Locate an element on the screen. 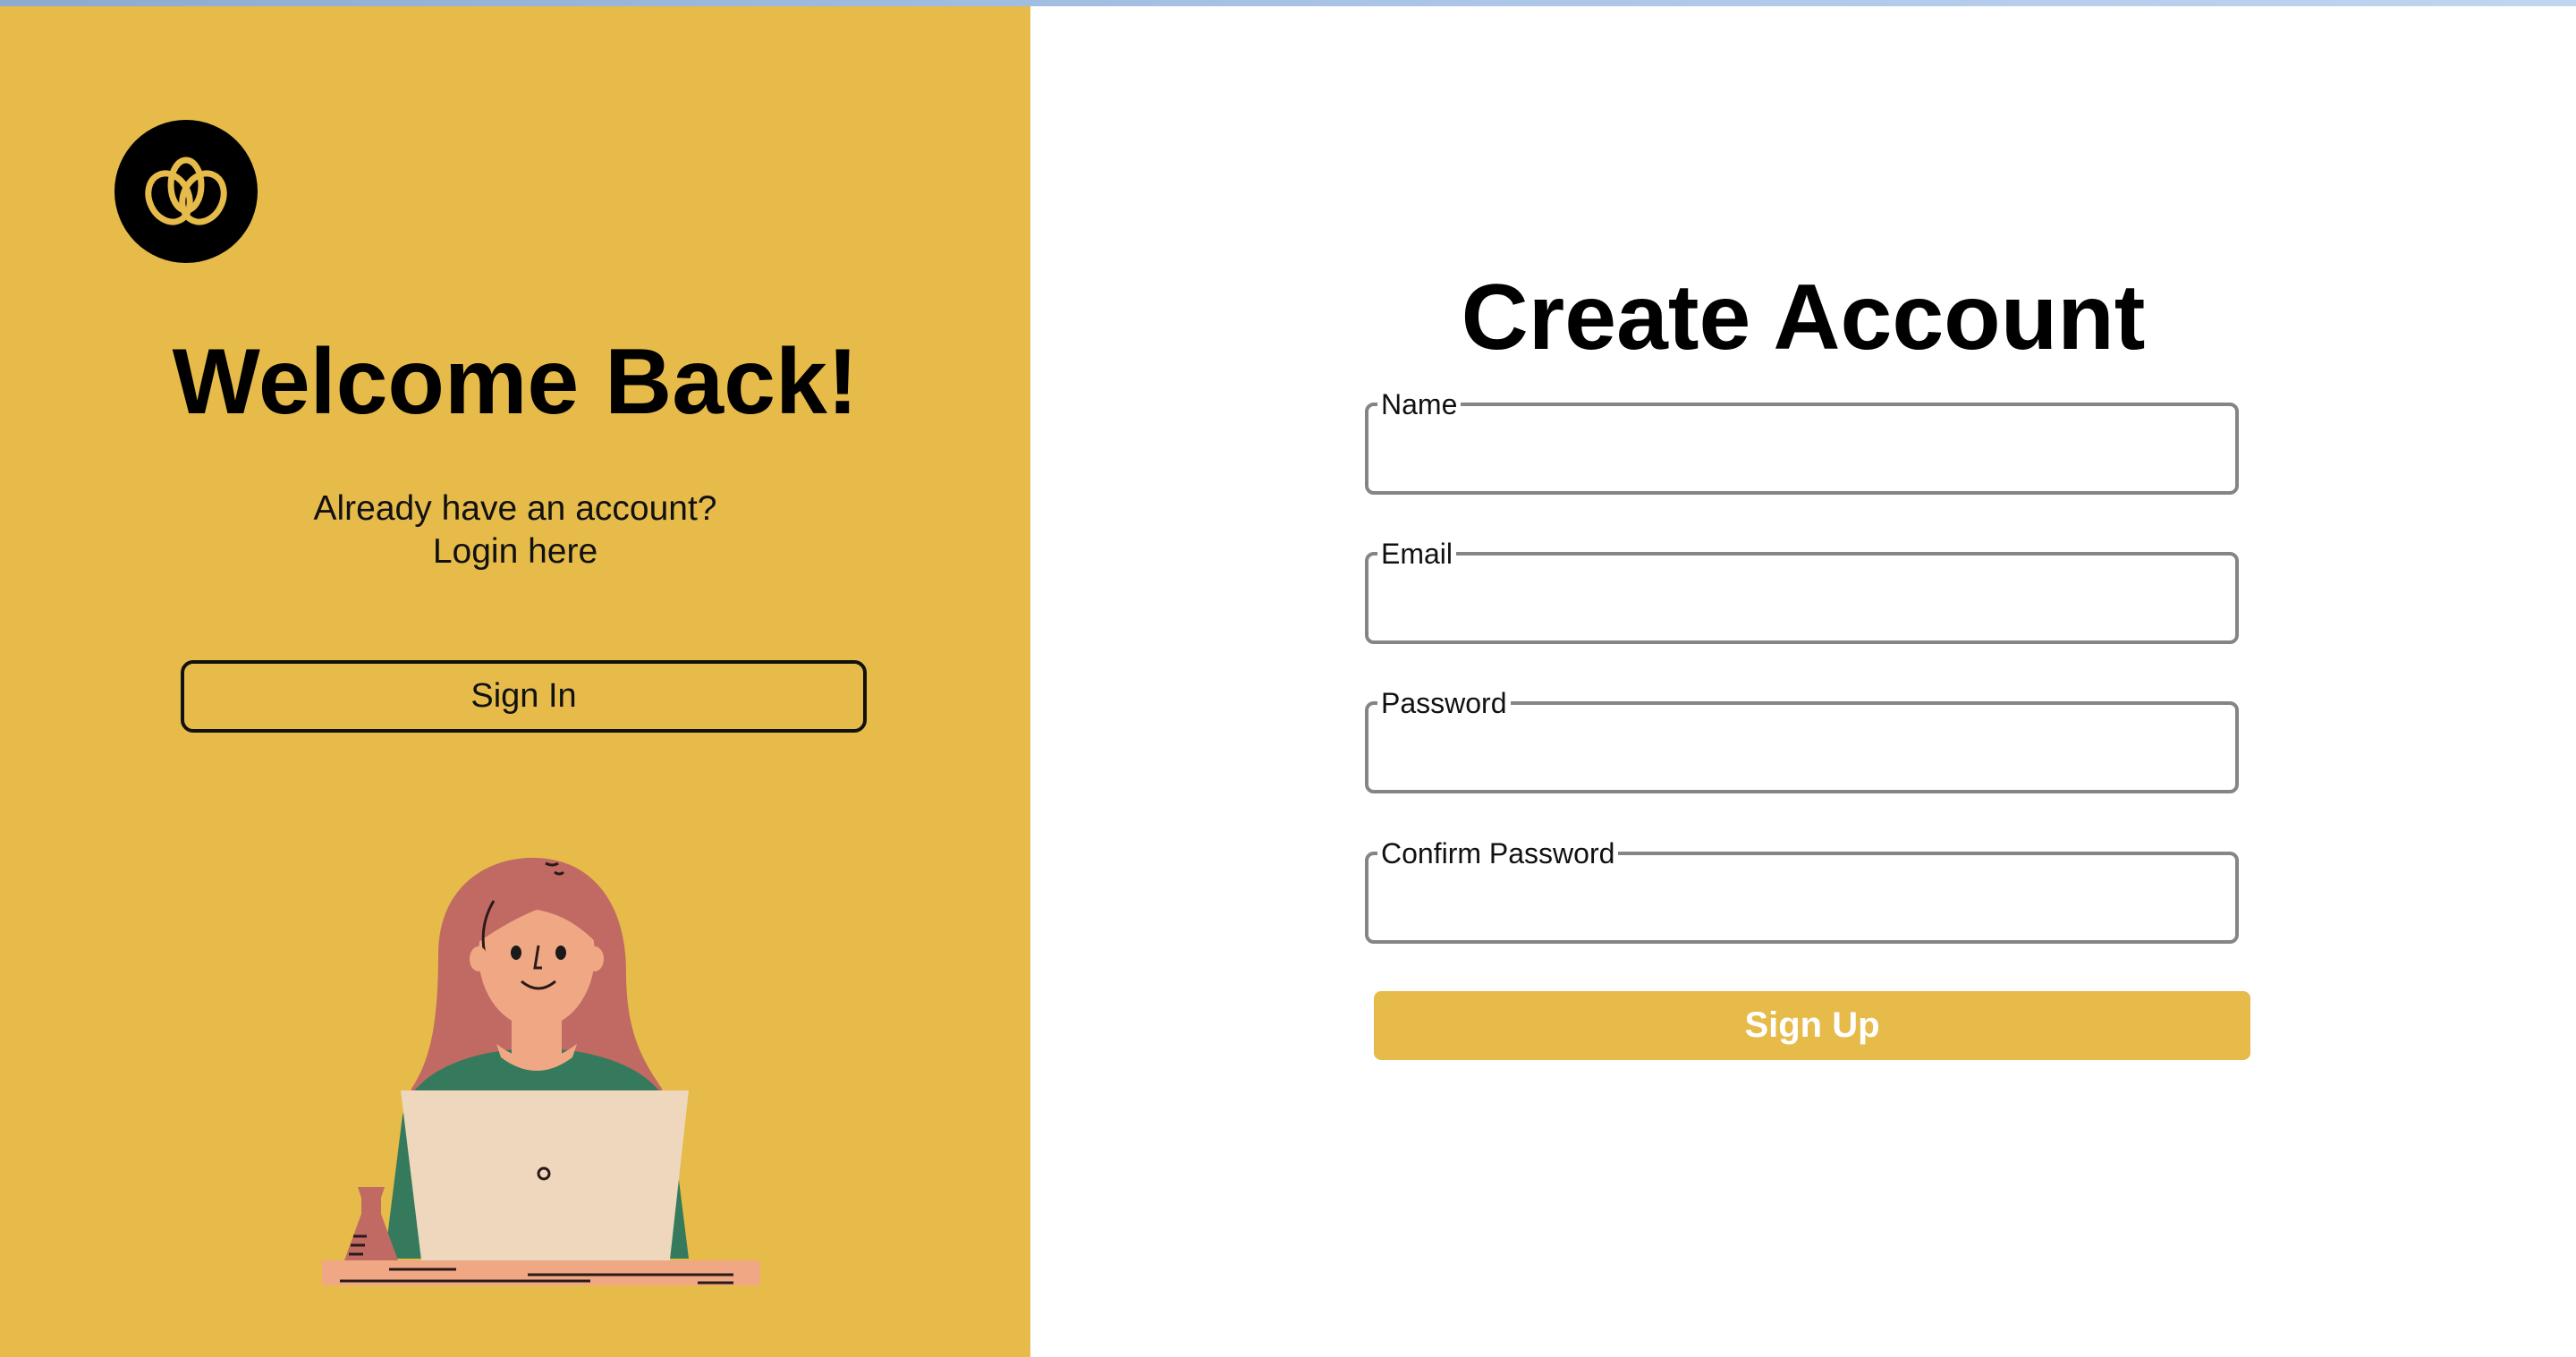  login-prompt-question: Already have an account? is located at coordinates (515, 509).